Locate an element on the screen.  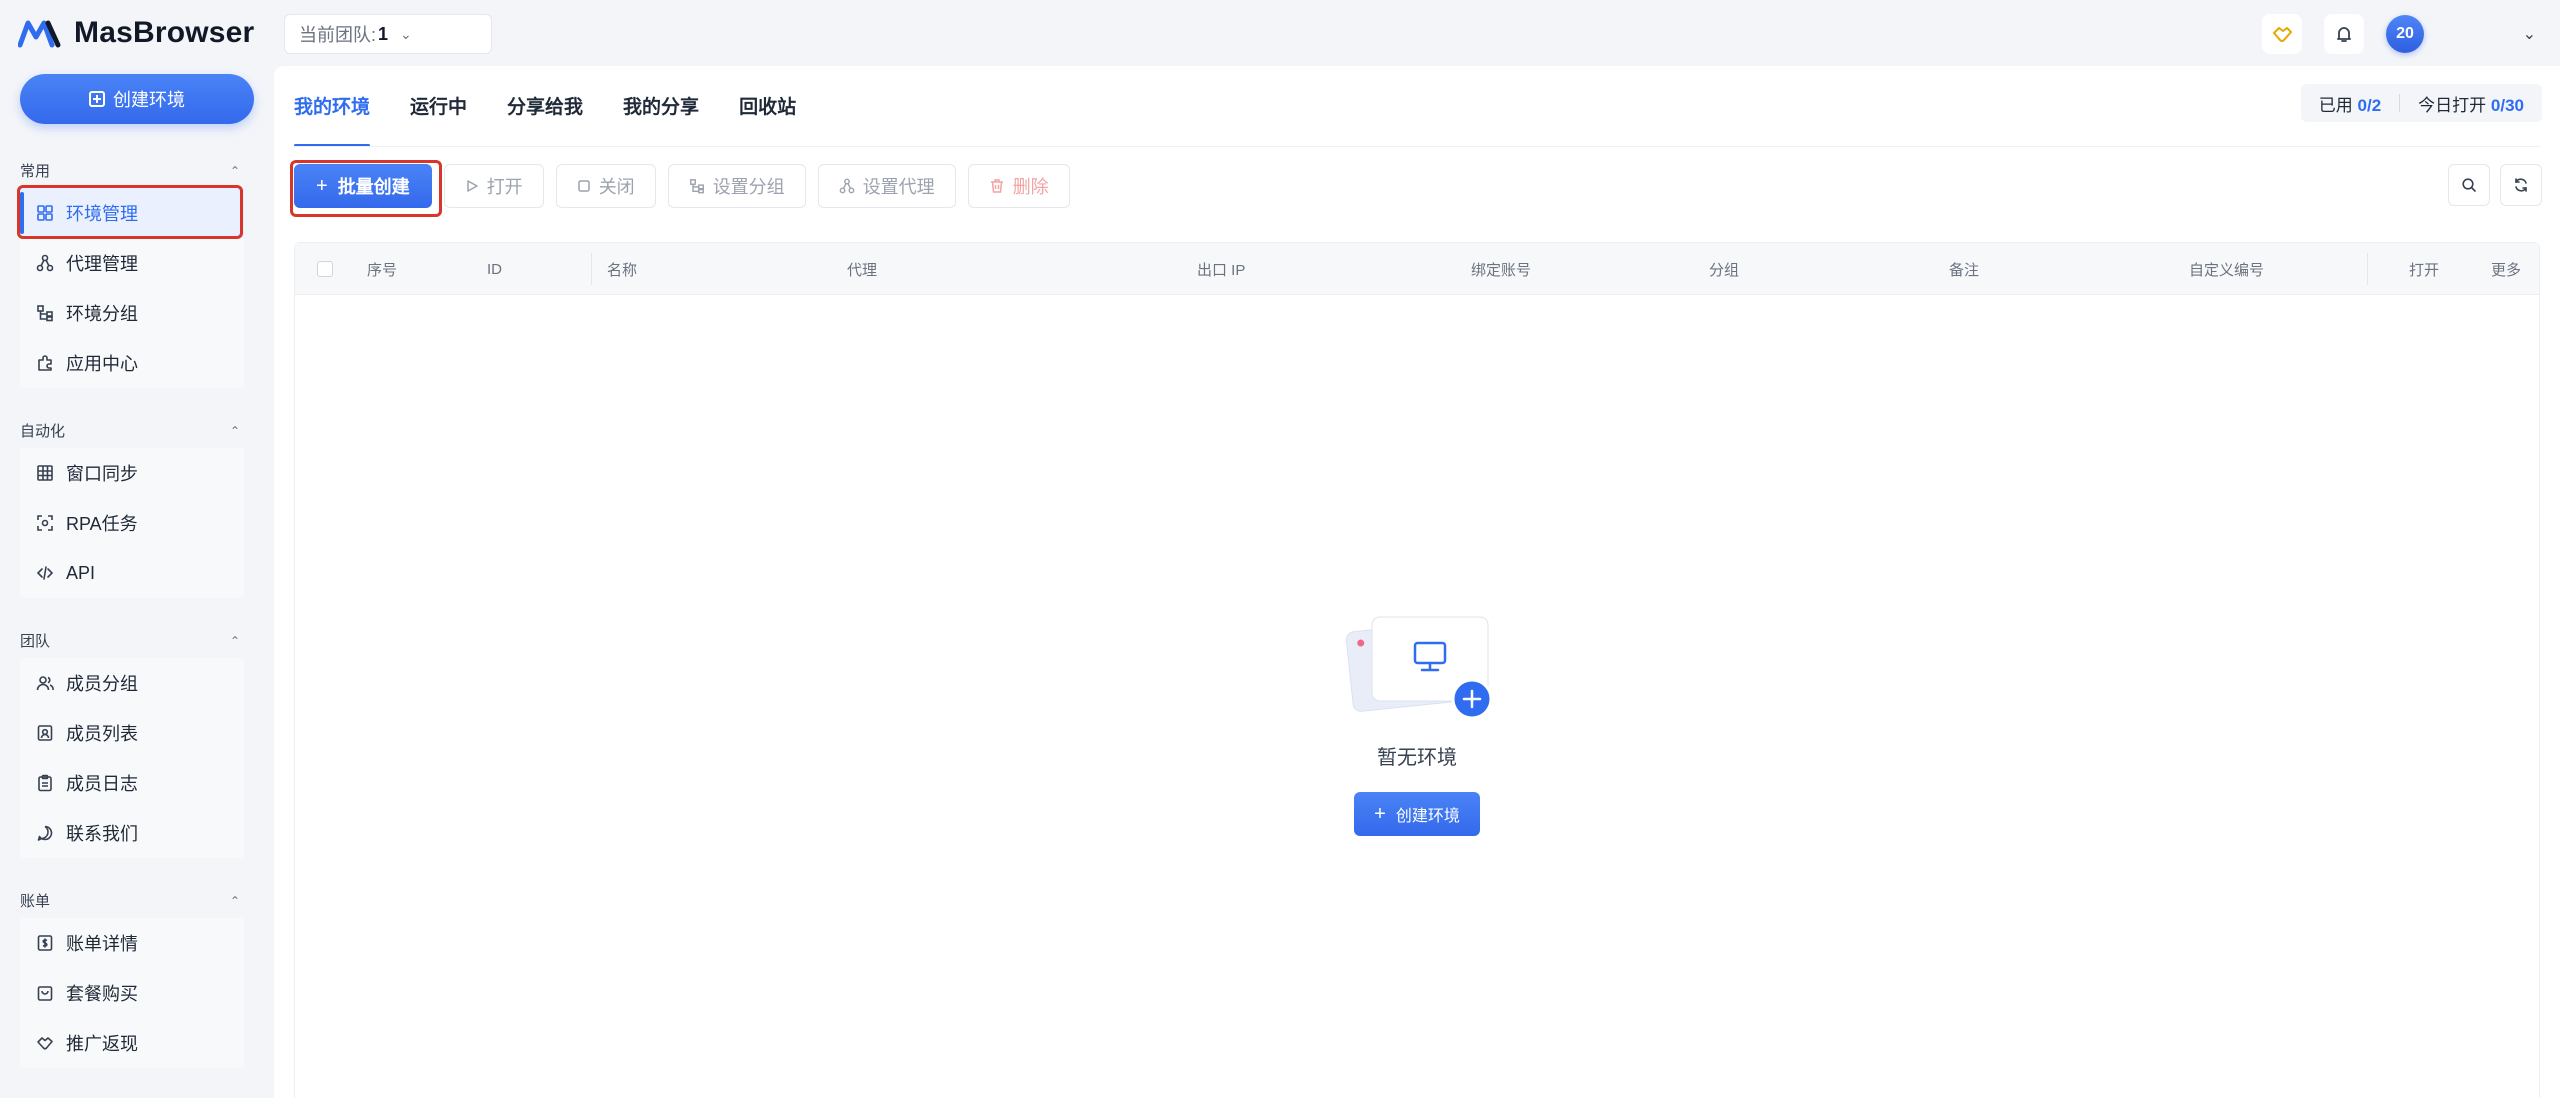
brand-logo: MasBrowser is located at coordinates (136, 33).